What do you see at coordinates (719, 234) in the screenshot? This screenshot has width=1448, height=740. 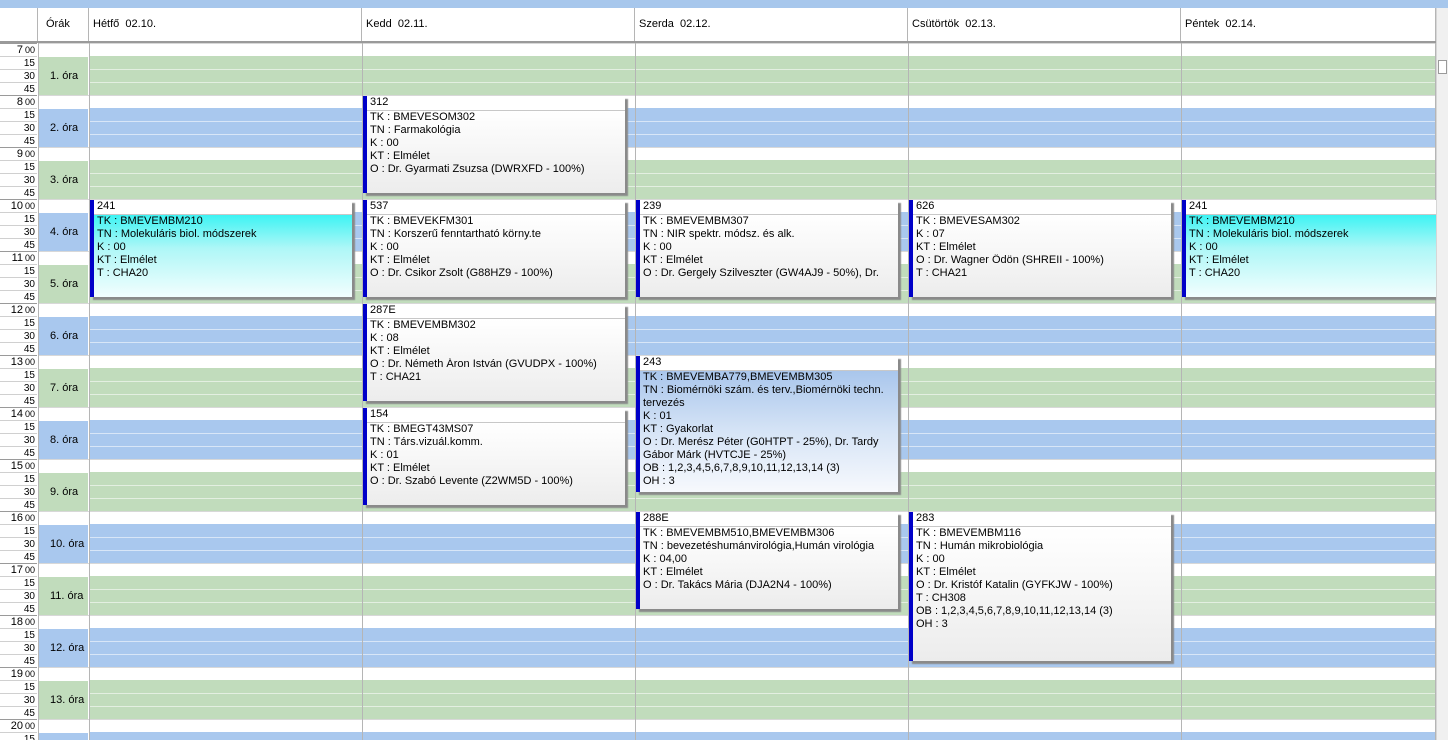 I see `event-detail-line: TN : NIR spektr. módsz. és alk.` at bounding box center [719, 234].